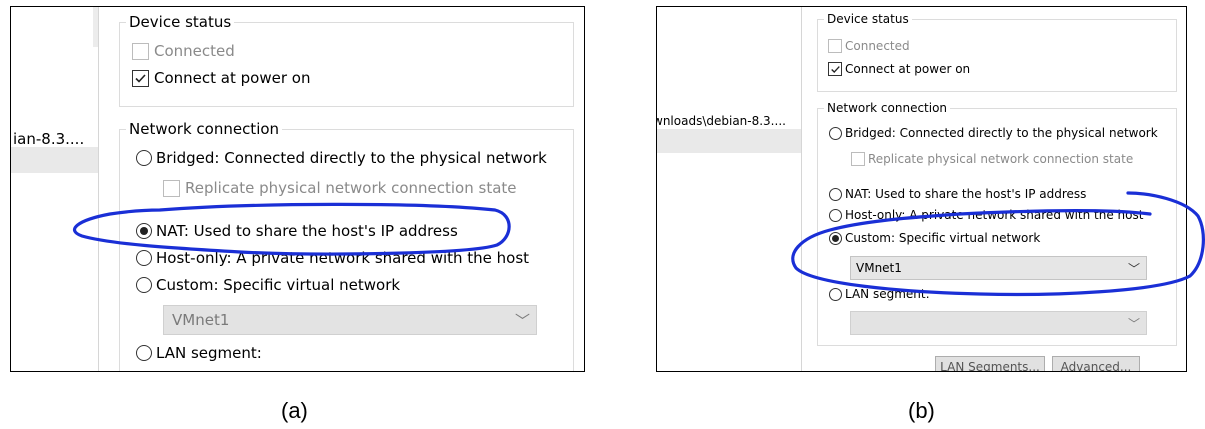  What do you see at coordinates (95, 27) in the screenshot?
I see `list-scrollbar` at bounding box center [95, 27].